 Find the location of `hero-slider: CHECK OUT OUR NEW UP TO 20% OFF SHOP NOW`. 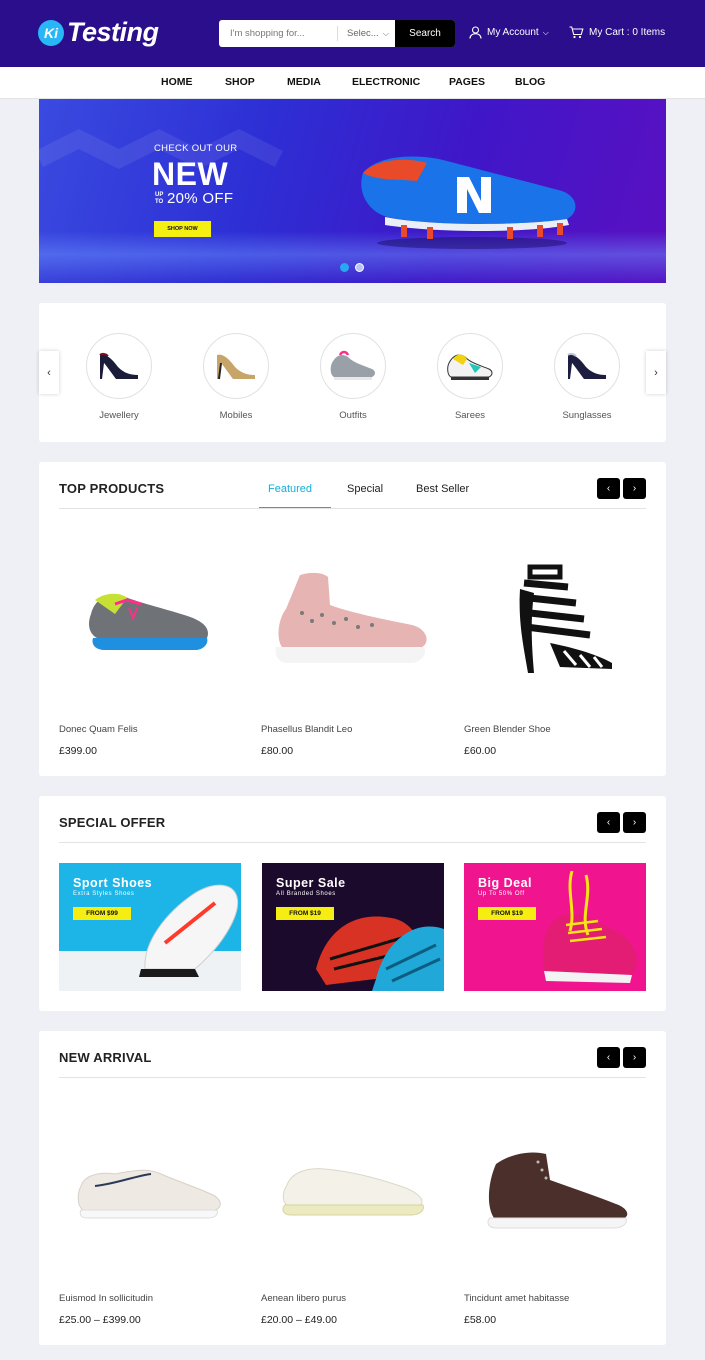

hero-slider: CHECK OUT OUR NEW UP TO 20% OFF SHOP NOW is located at coordinates (352, 191).